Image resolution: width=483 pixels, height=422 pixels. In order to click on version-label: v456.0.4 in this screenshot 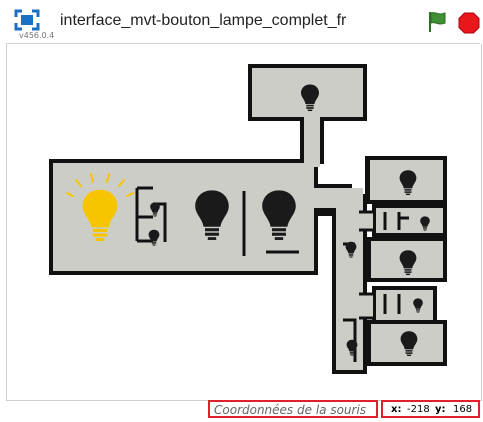, I will do `click(37, 35)`.